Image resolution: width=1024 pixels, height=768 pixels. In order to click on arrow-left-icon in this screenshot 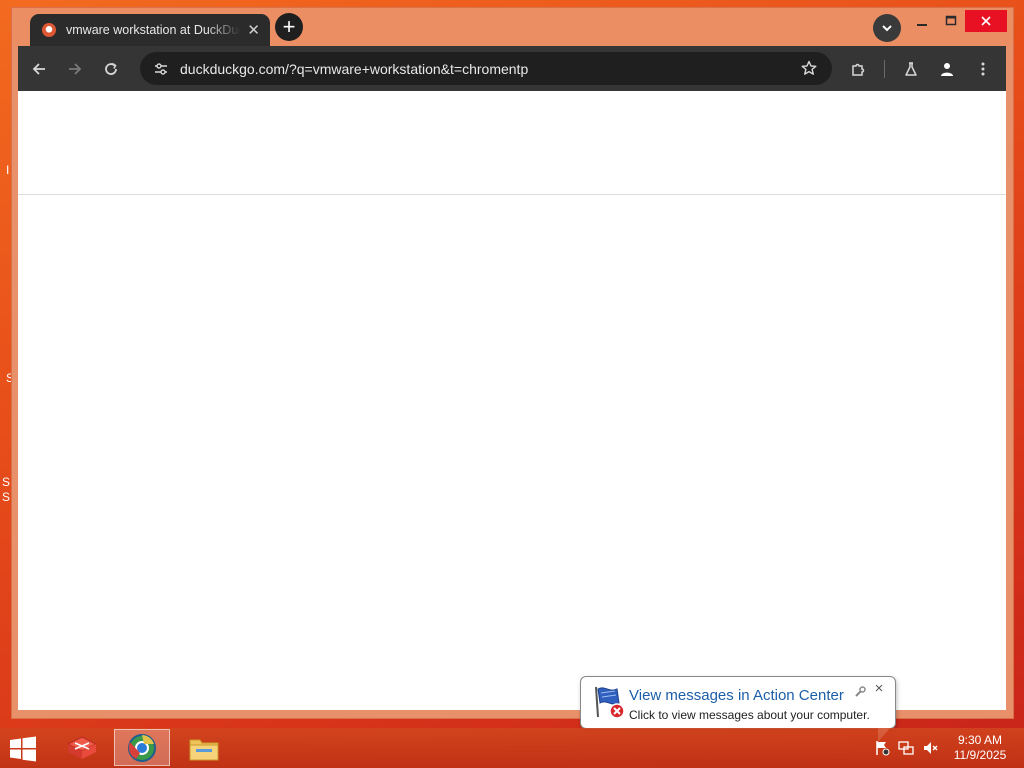, I will do `click(38, 69)`.